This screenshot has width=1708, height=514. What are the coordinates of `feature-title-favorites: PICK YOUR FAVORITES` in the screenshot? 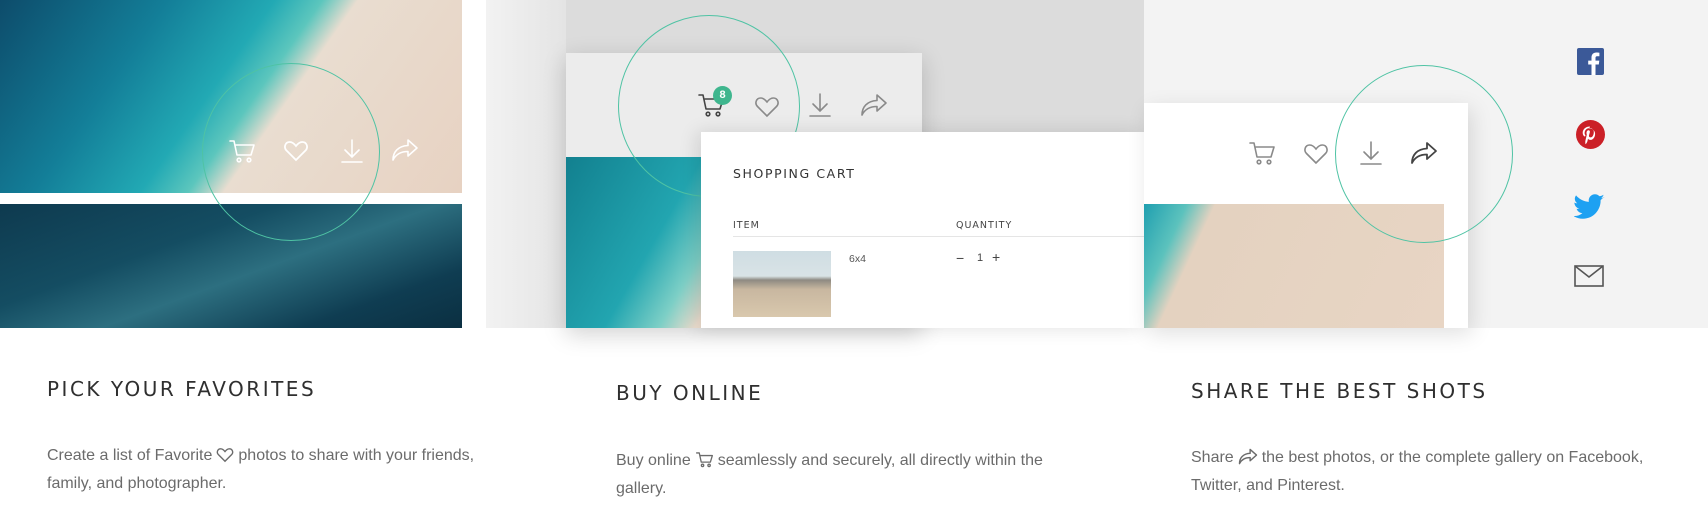 It's located at (182, 389).